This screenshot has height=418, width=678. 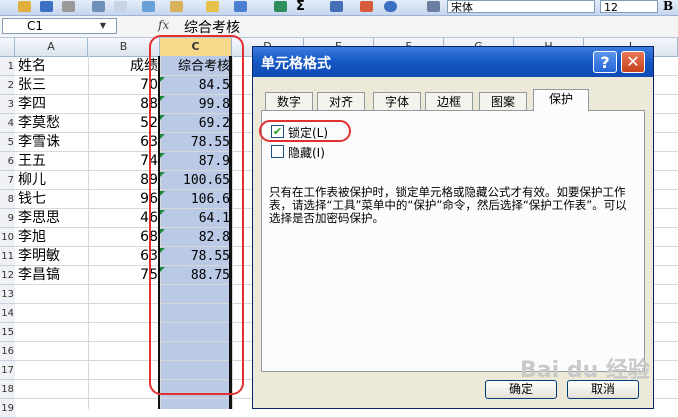 I want to click on sort-ascending-icon, so click(x=336, y=6).